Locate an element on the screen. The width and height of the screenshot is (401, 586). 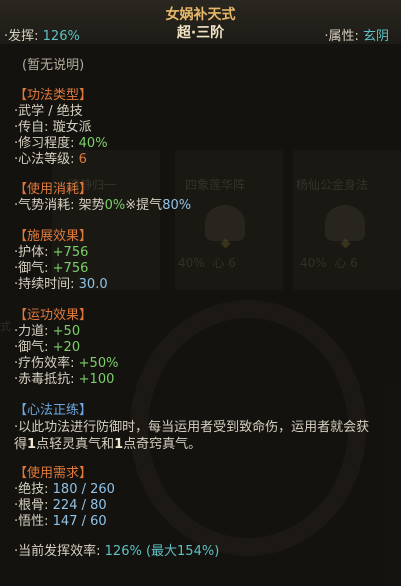
req-line-2: ·根骨: 224 / 80 is located at coordinates (60, 505).